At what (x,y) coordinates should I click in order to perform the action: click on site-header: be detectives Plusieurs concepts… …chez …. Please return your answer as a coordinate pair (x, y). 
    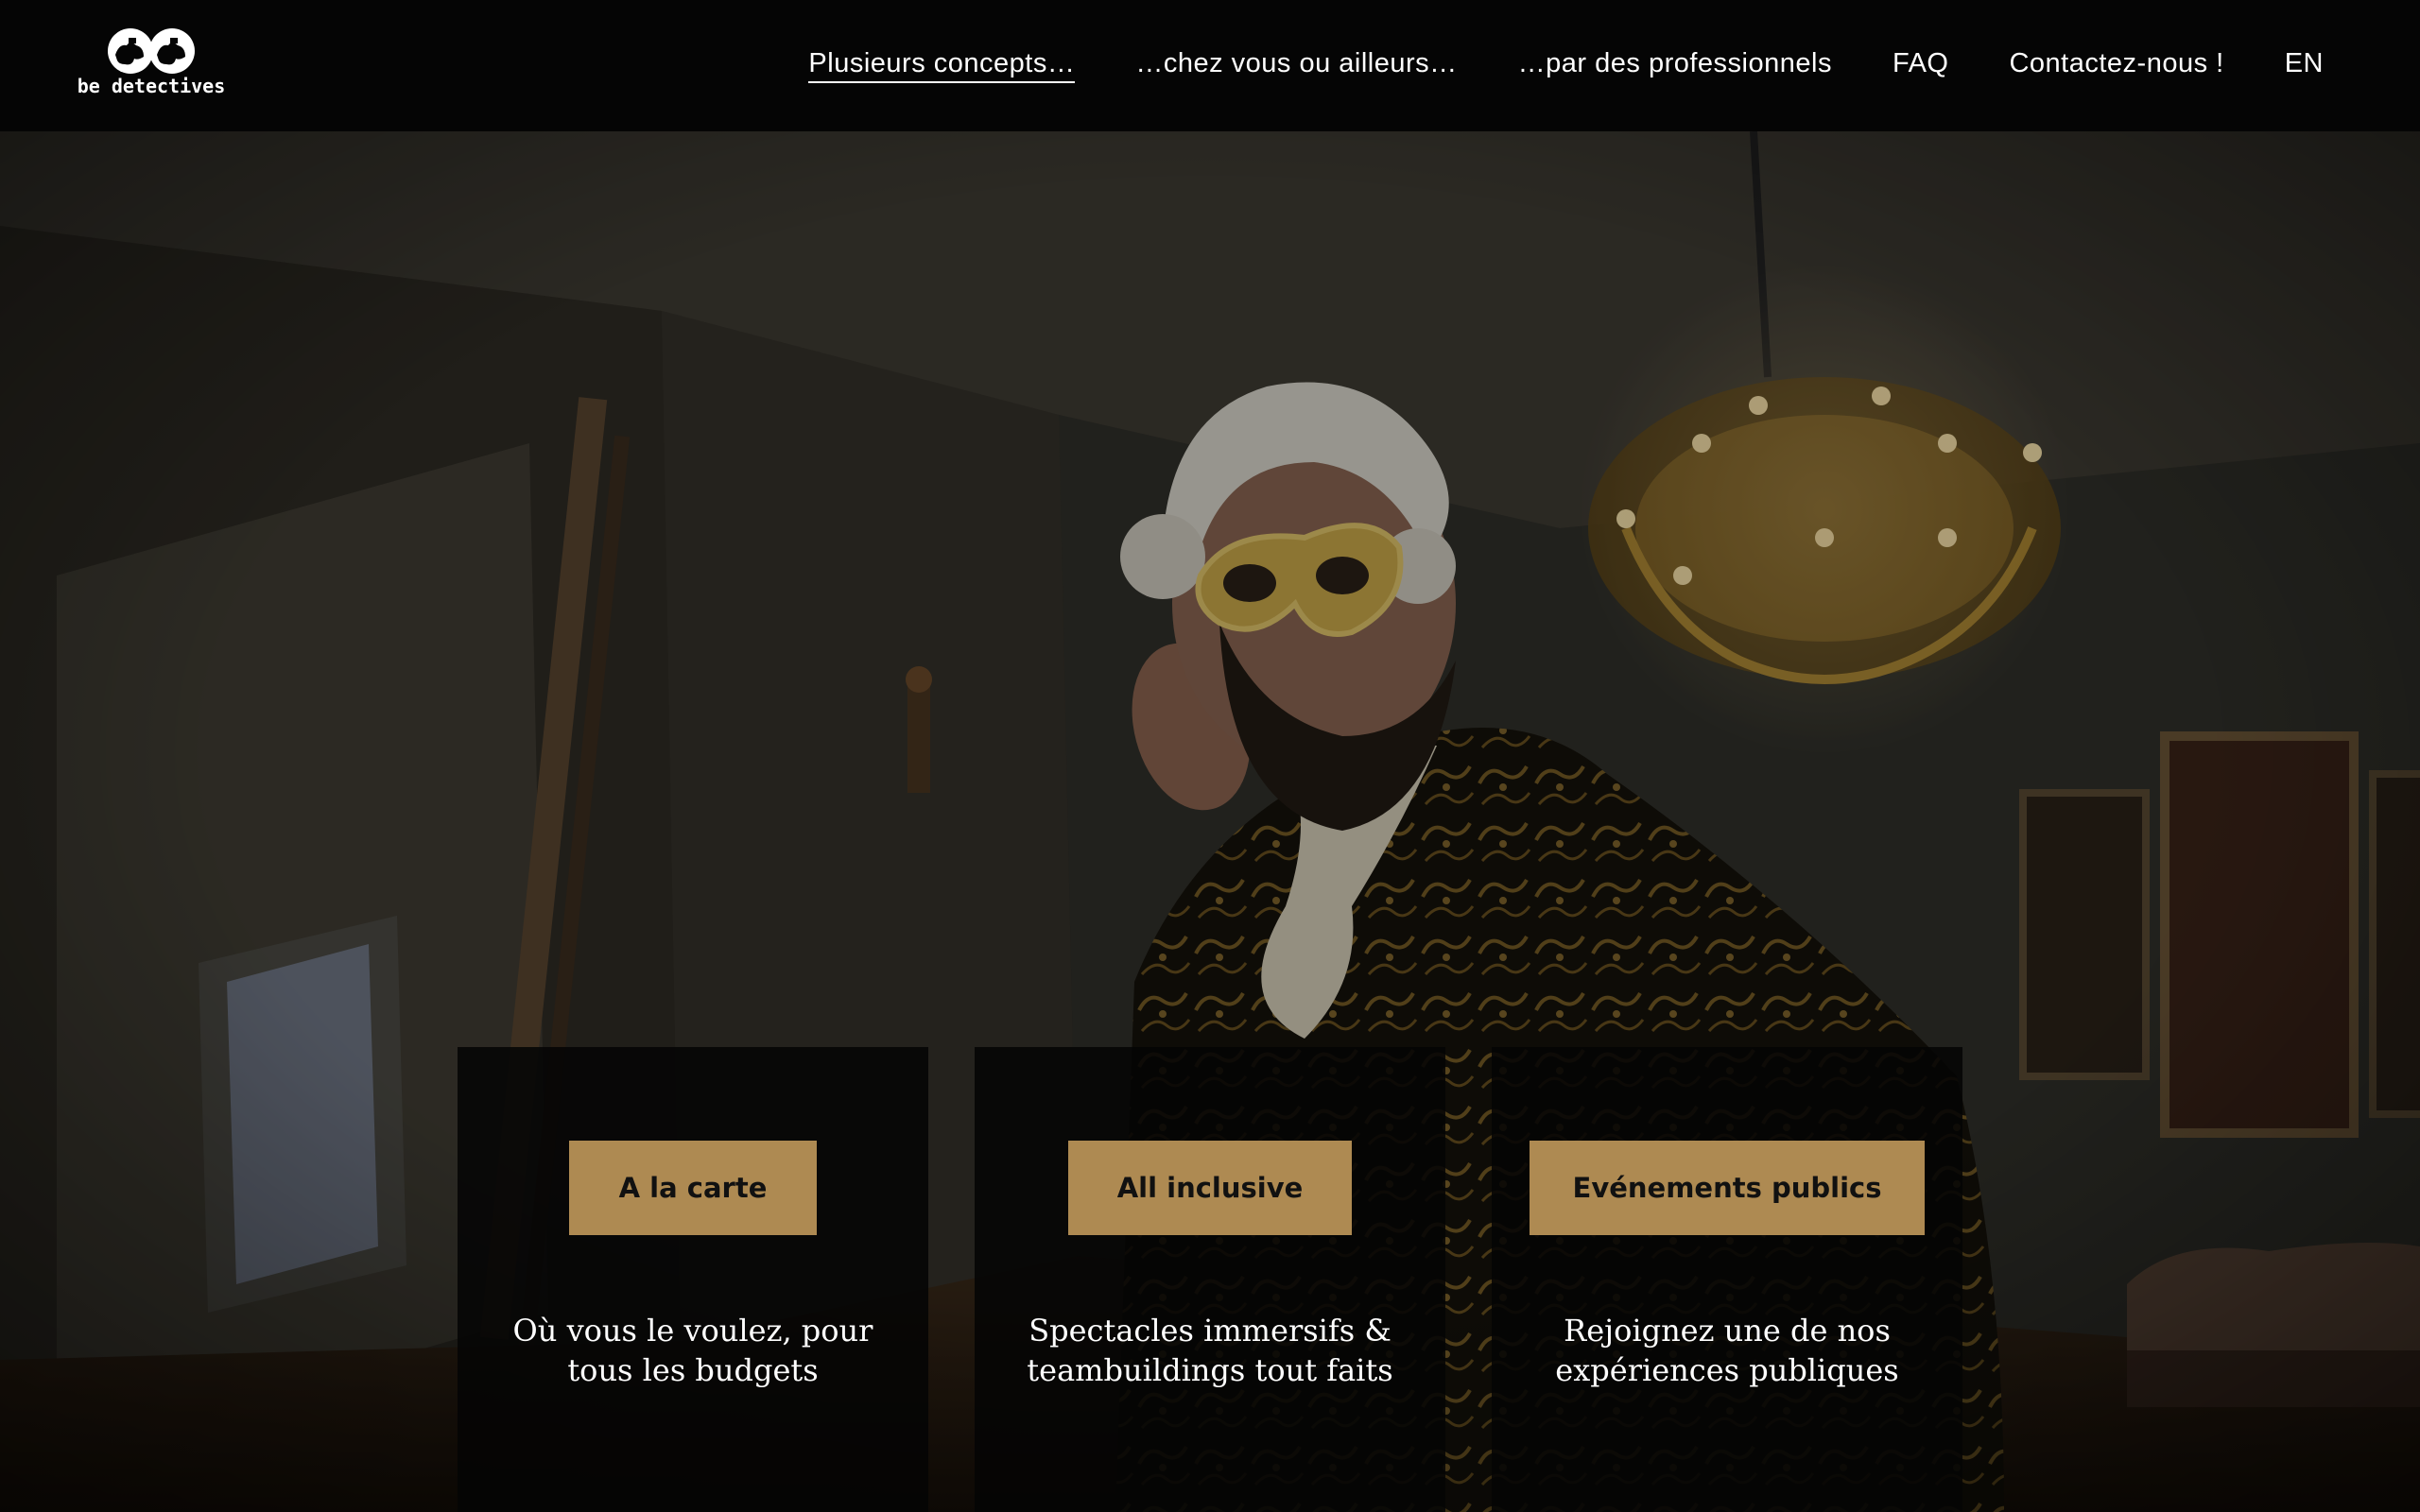
    Looking at the image, I should click on (1210, 65).